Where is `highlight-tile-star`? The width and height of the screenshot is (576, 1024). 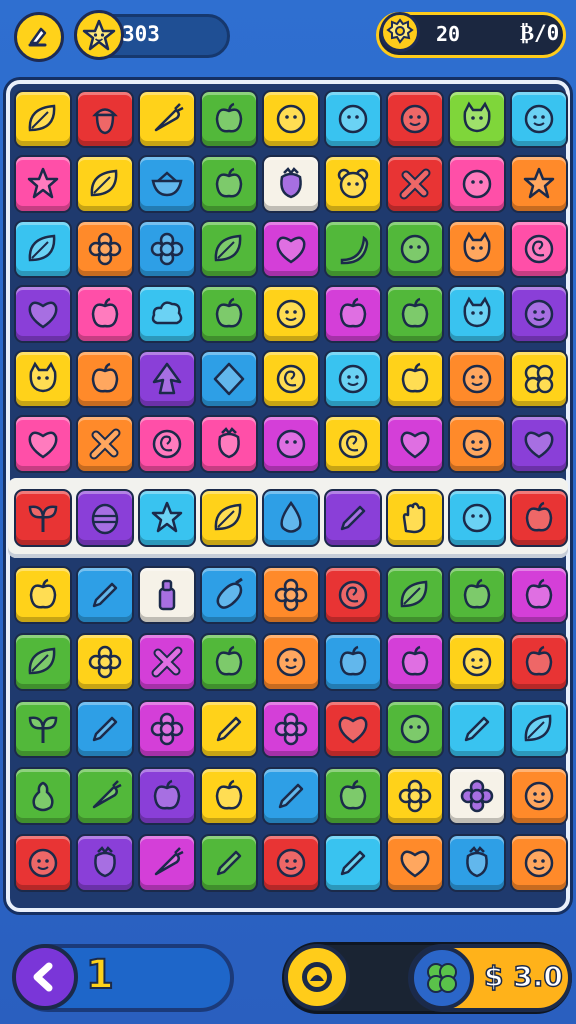
highlight-tile-star is located at coordinates (167, 518).